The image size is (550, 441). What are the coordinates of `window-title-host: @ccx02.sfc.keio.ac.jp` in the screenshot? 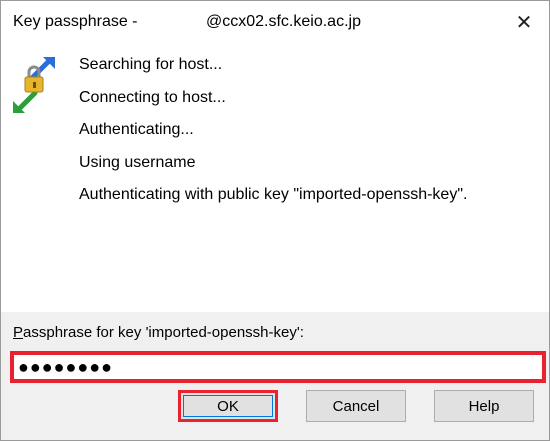 It's located at (283, 21).